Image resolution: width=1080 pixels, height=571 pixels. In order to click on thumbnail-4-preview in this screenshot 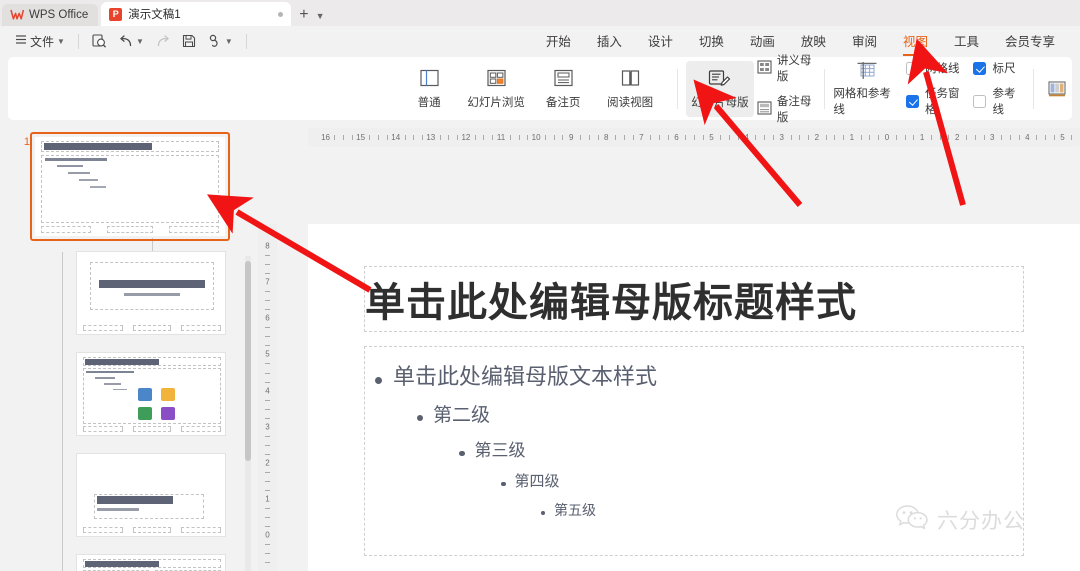, I will do `click(151, 495)`.